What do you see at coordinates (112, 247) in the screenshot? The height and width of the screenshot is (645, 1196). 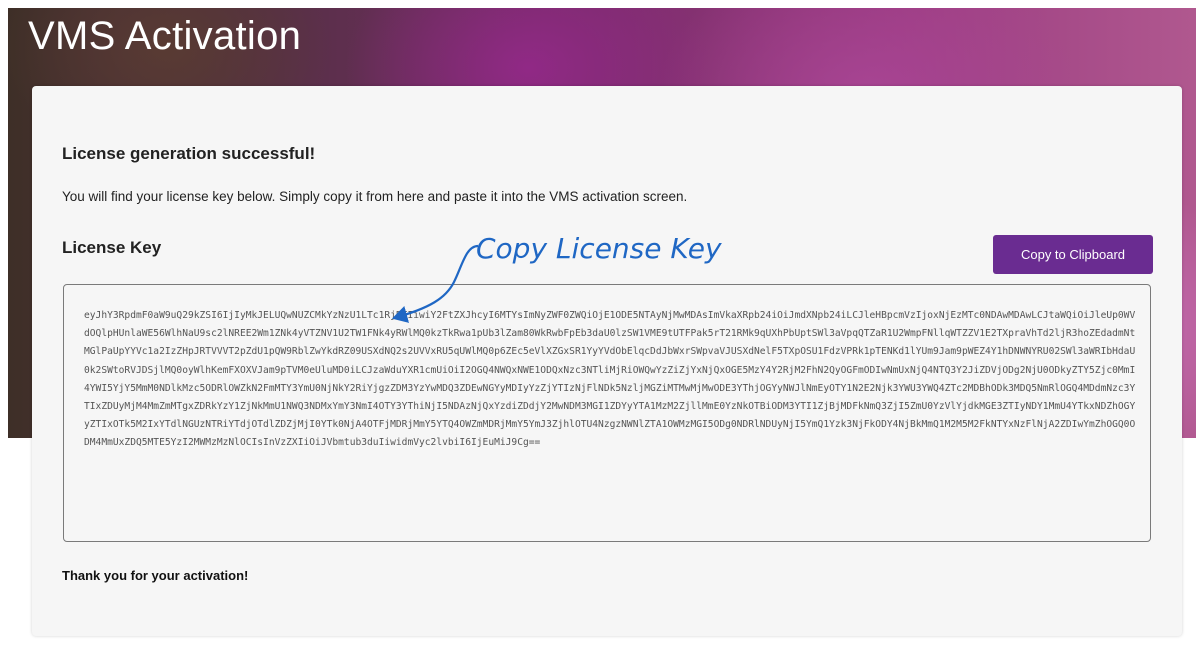 I see `license-key-label: License Key` at bounding box center [112, 247].